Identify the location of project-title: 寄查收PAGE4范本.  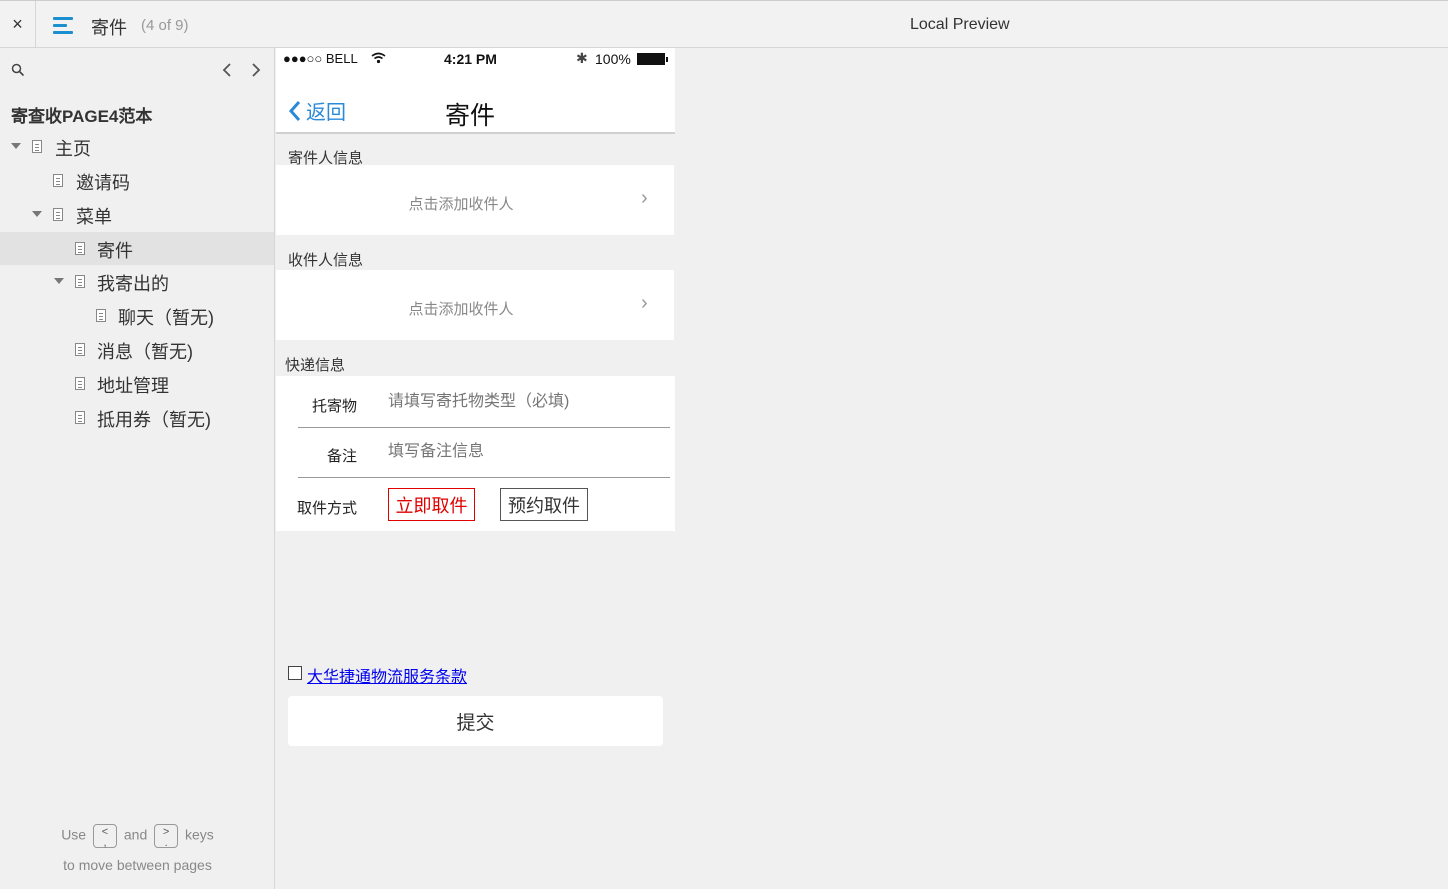
(82, 116).